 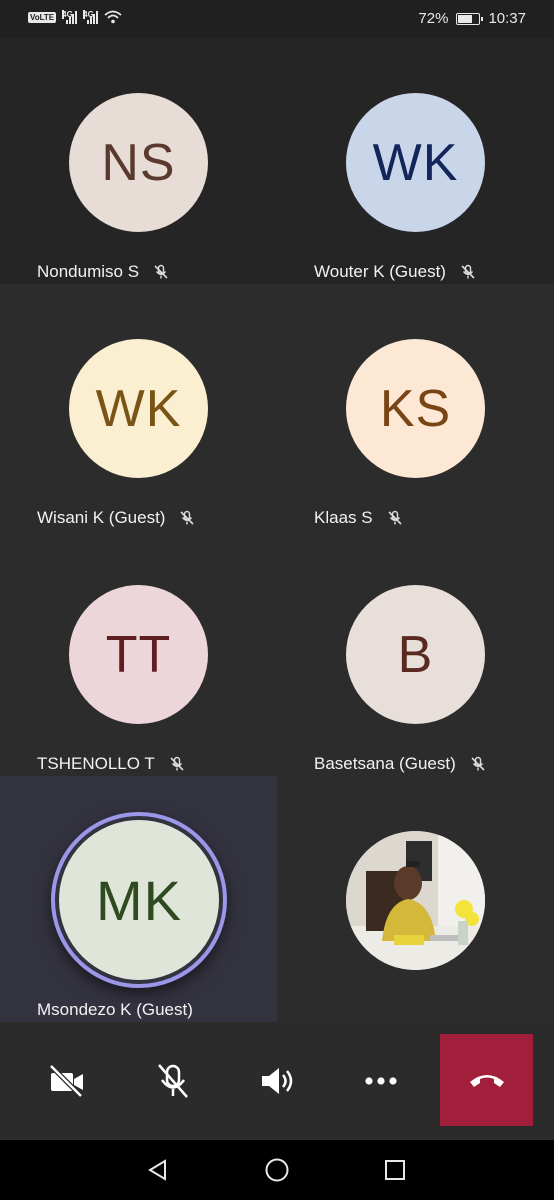 I want to click on microphone-toggle-button, so click(x=173, y=1081).